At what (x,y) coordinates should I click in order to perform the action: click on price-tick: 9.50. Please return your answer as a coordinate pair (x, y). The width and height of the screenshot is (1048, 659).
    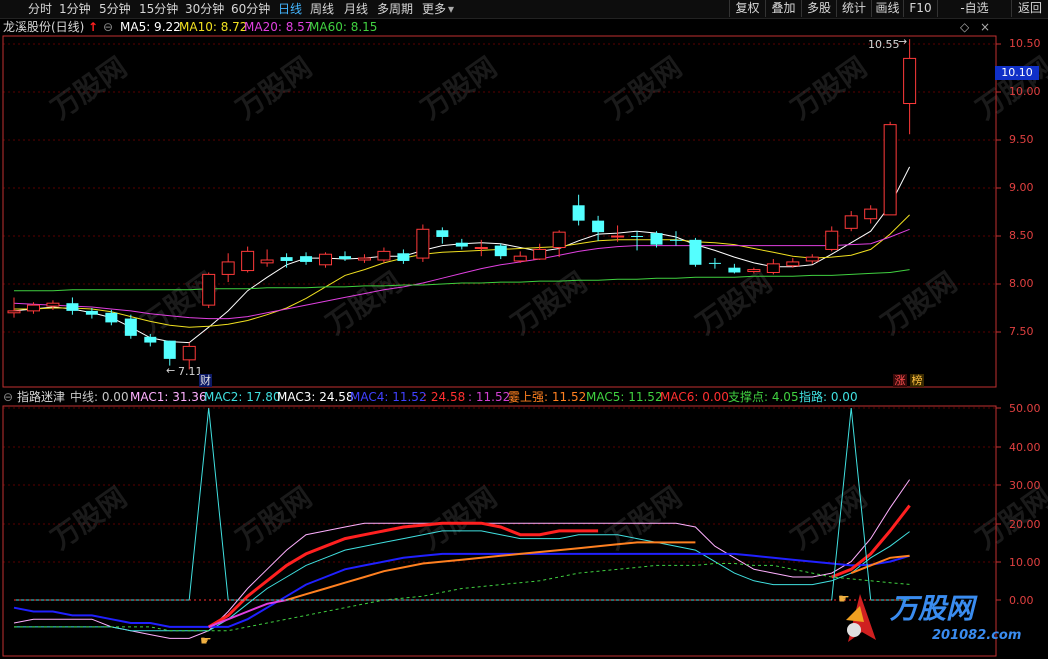
    Looking at the image, I should click on (1021, 139).